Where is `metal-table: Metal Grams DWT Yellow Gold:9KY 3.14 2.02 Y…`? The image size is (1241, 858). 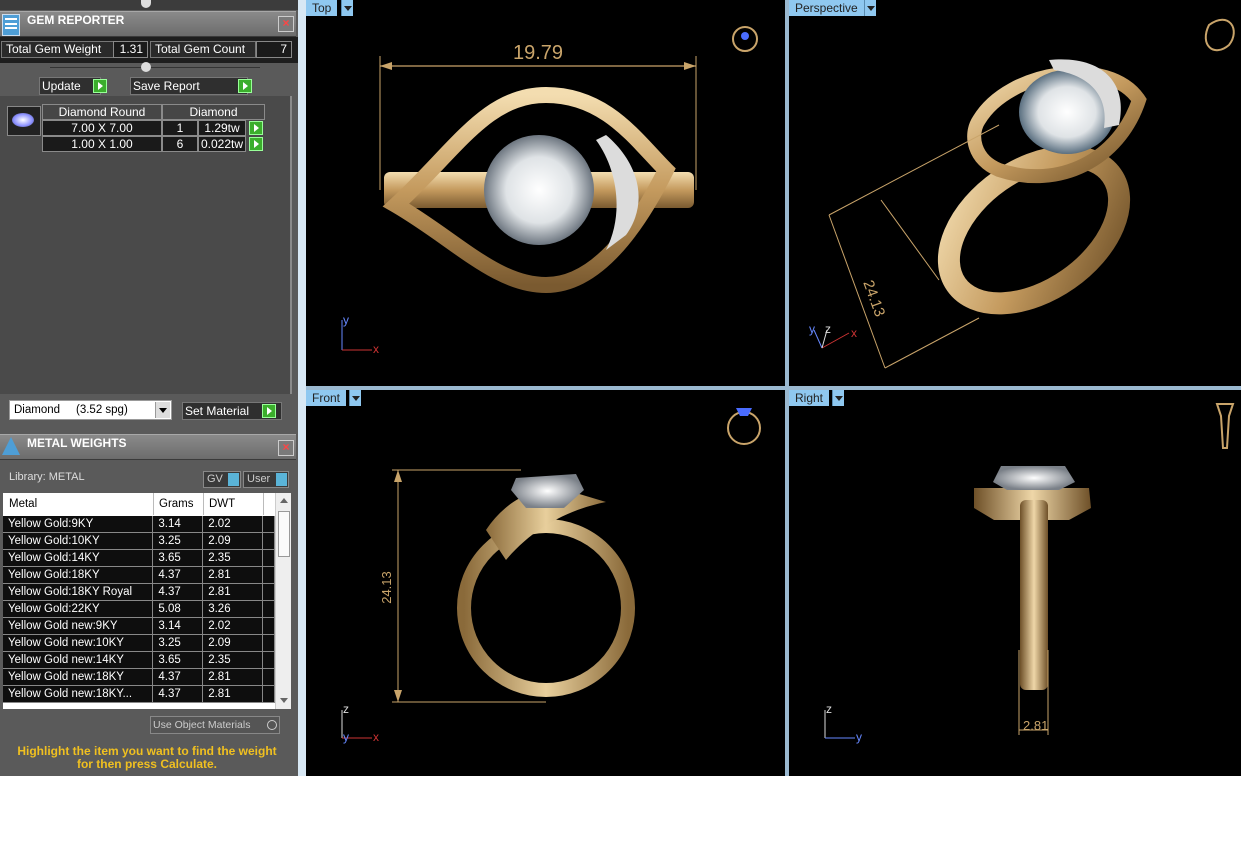 metal-table: Metal Grams DWT Yellow Gold:9KY 3.14 2.02 Y… is located at coordinates (147, 601).